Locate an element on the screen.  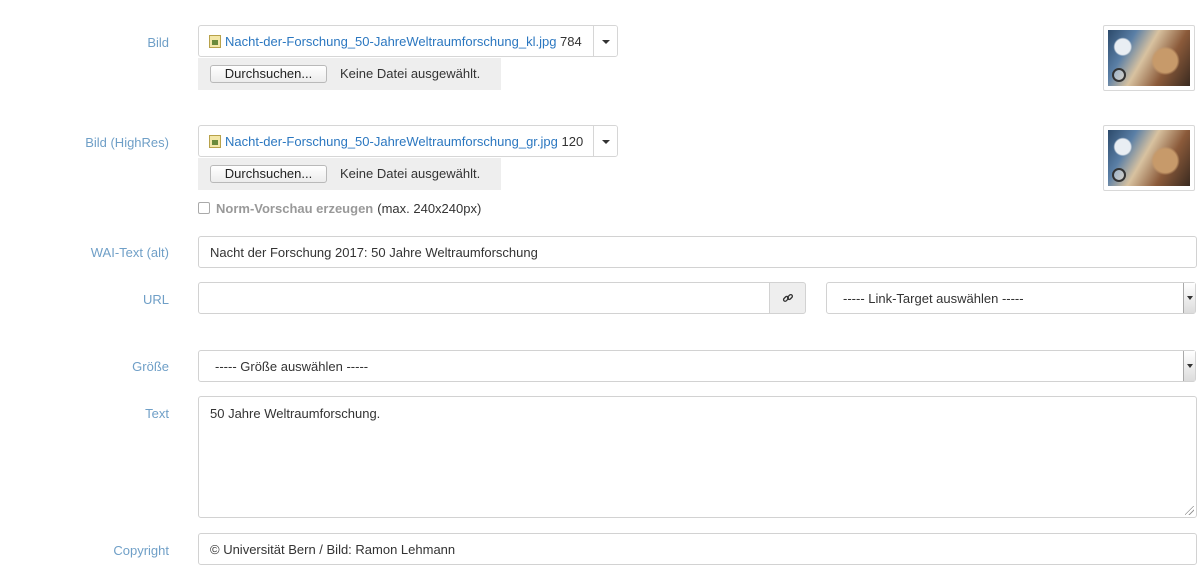
bild-highres-thumbnail is located at coordinates (1149, 158).